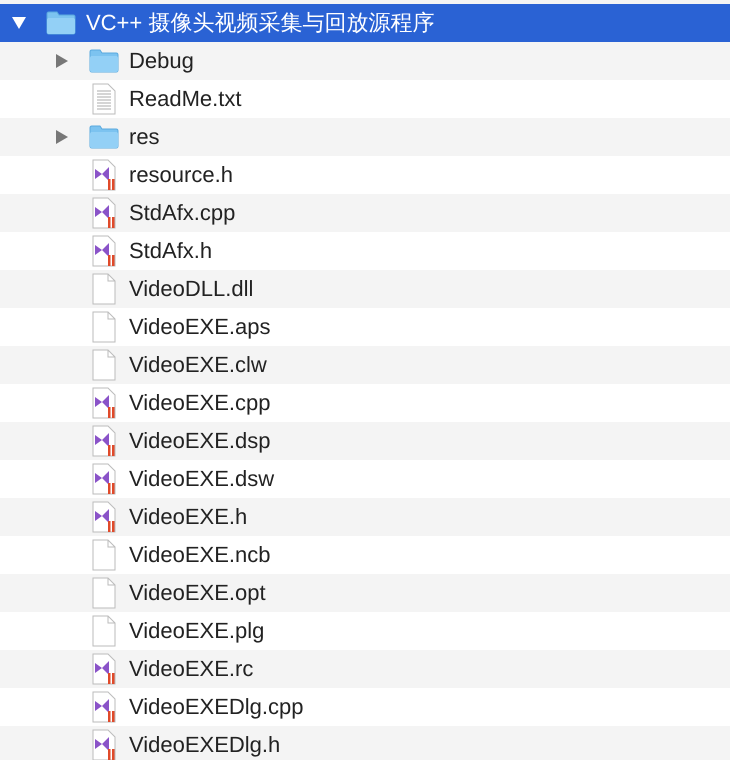 The width and height of the screenshot is (730, 760). I want to click on file-row: VideoEXE.dsp, so click(365, 441).